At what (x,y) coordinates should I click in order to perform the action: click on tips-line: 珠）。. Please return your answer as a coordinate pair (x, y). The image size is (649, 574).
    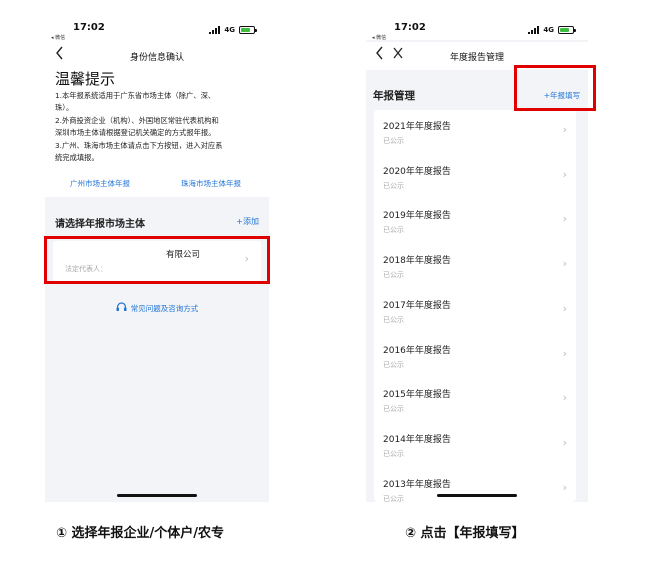
    Looking at the image, I should click on (64, 108).